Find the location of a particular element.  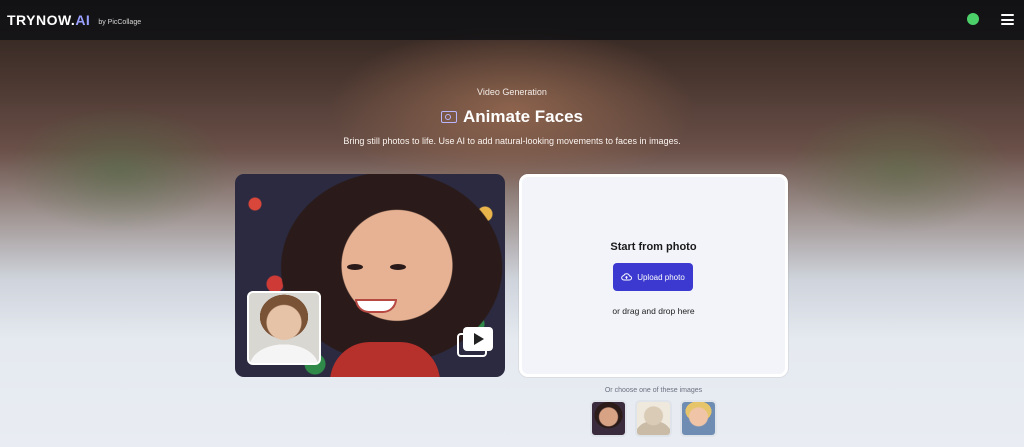

sample-images-list is located at coordinates (653, 418).